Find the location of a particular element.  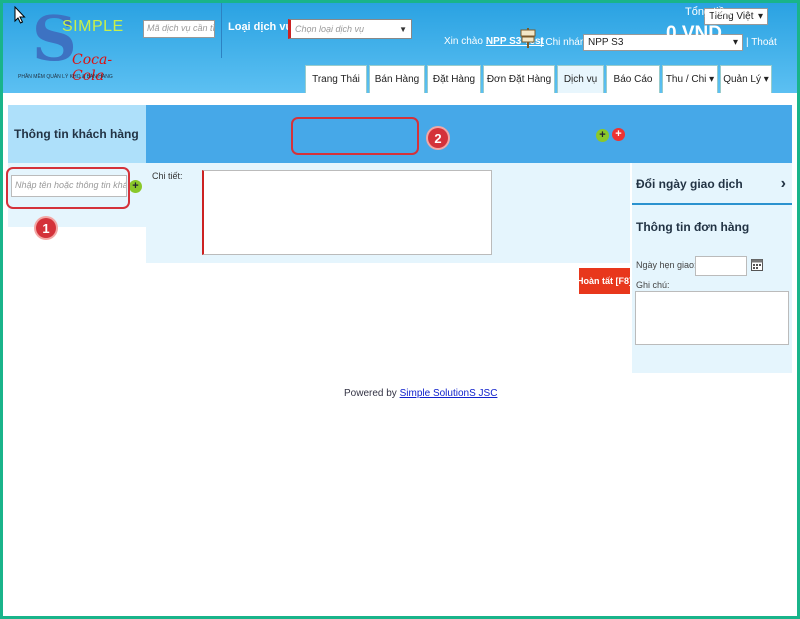

change-date-row: Đổi ngày giao dịch › is located at coordinates (712, 185).